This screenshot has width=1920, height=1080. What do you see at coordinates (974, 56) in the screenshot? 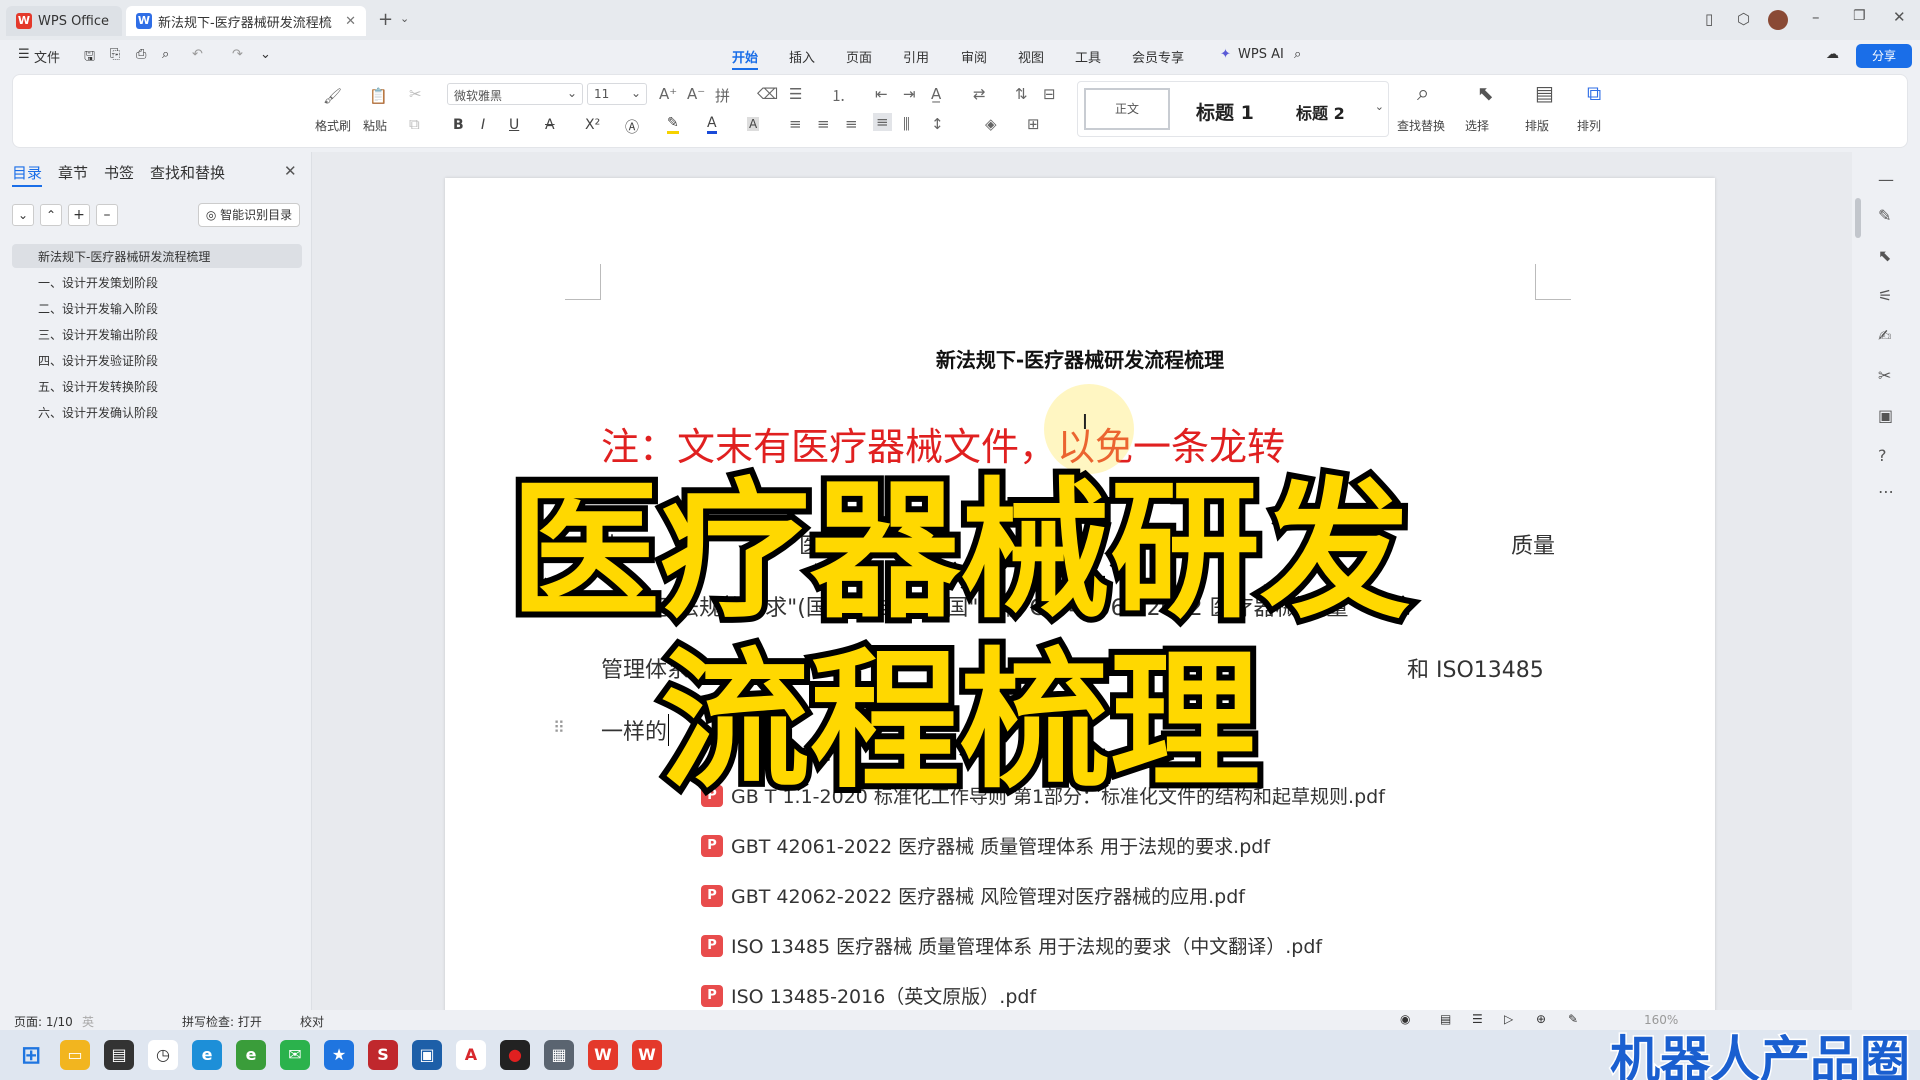
I see `menu-tab-review: 审阅` at bounding box center [974, 56].